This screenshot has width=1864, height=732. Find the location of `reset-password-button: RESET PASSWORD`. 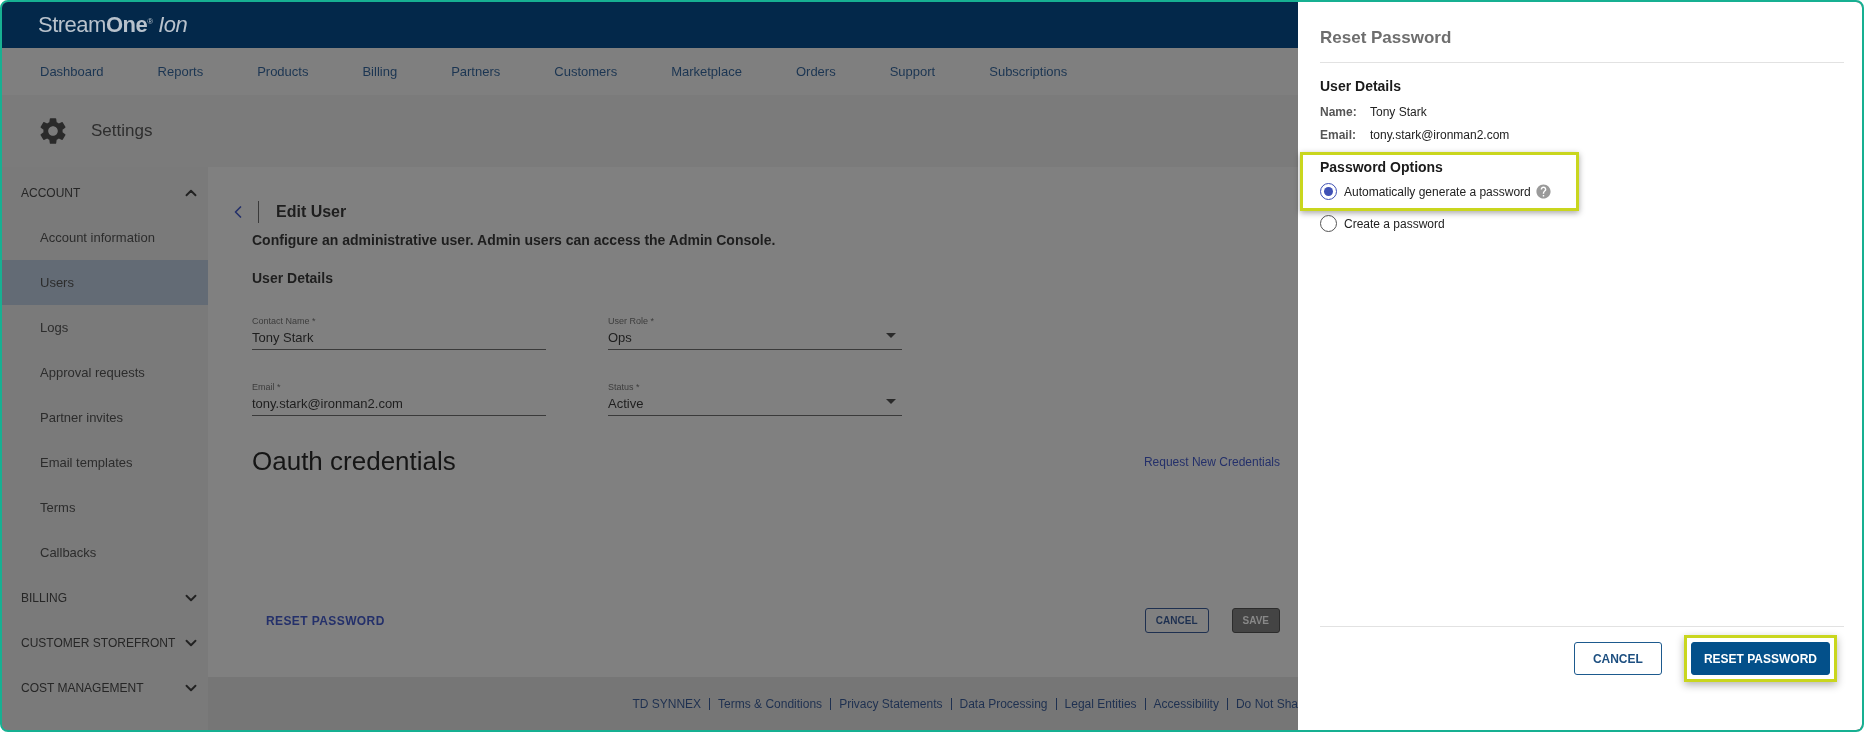

reset-password-button: RESET PASSWORD is located at coordinates (1760, 658).